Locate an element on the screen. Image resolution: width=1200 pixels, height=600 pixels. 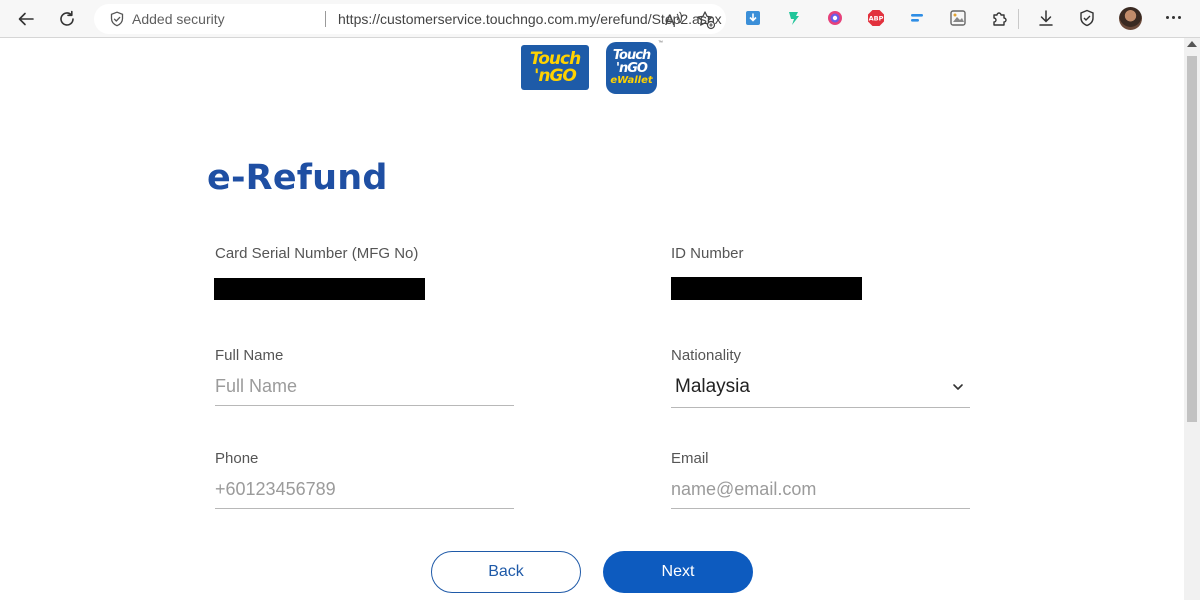
nationality-label: Nationality is located at coordinates (706, 355).